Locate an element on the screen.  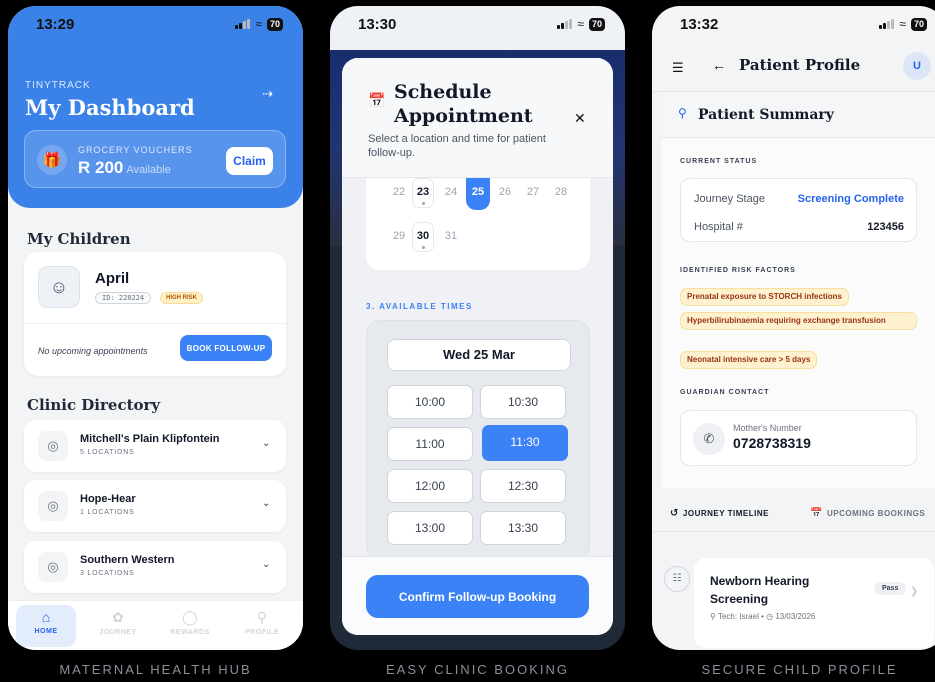
time-slot: 12:00 is located at coordinates (430, 486).